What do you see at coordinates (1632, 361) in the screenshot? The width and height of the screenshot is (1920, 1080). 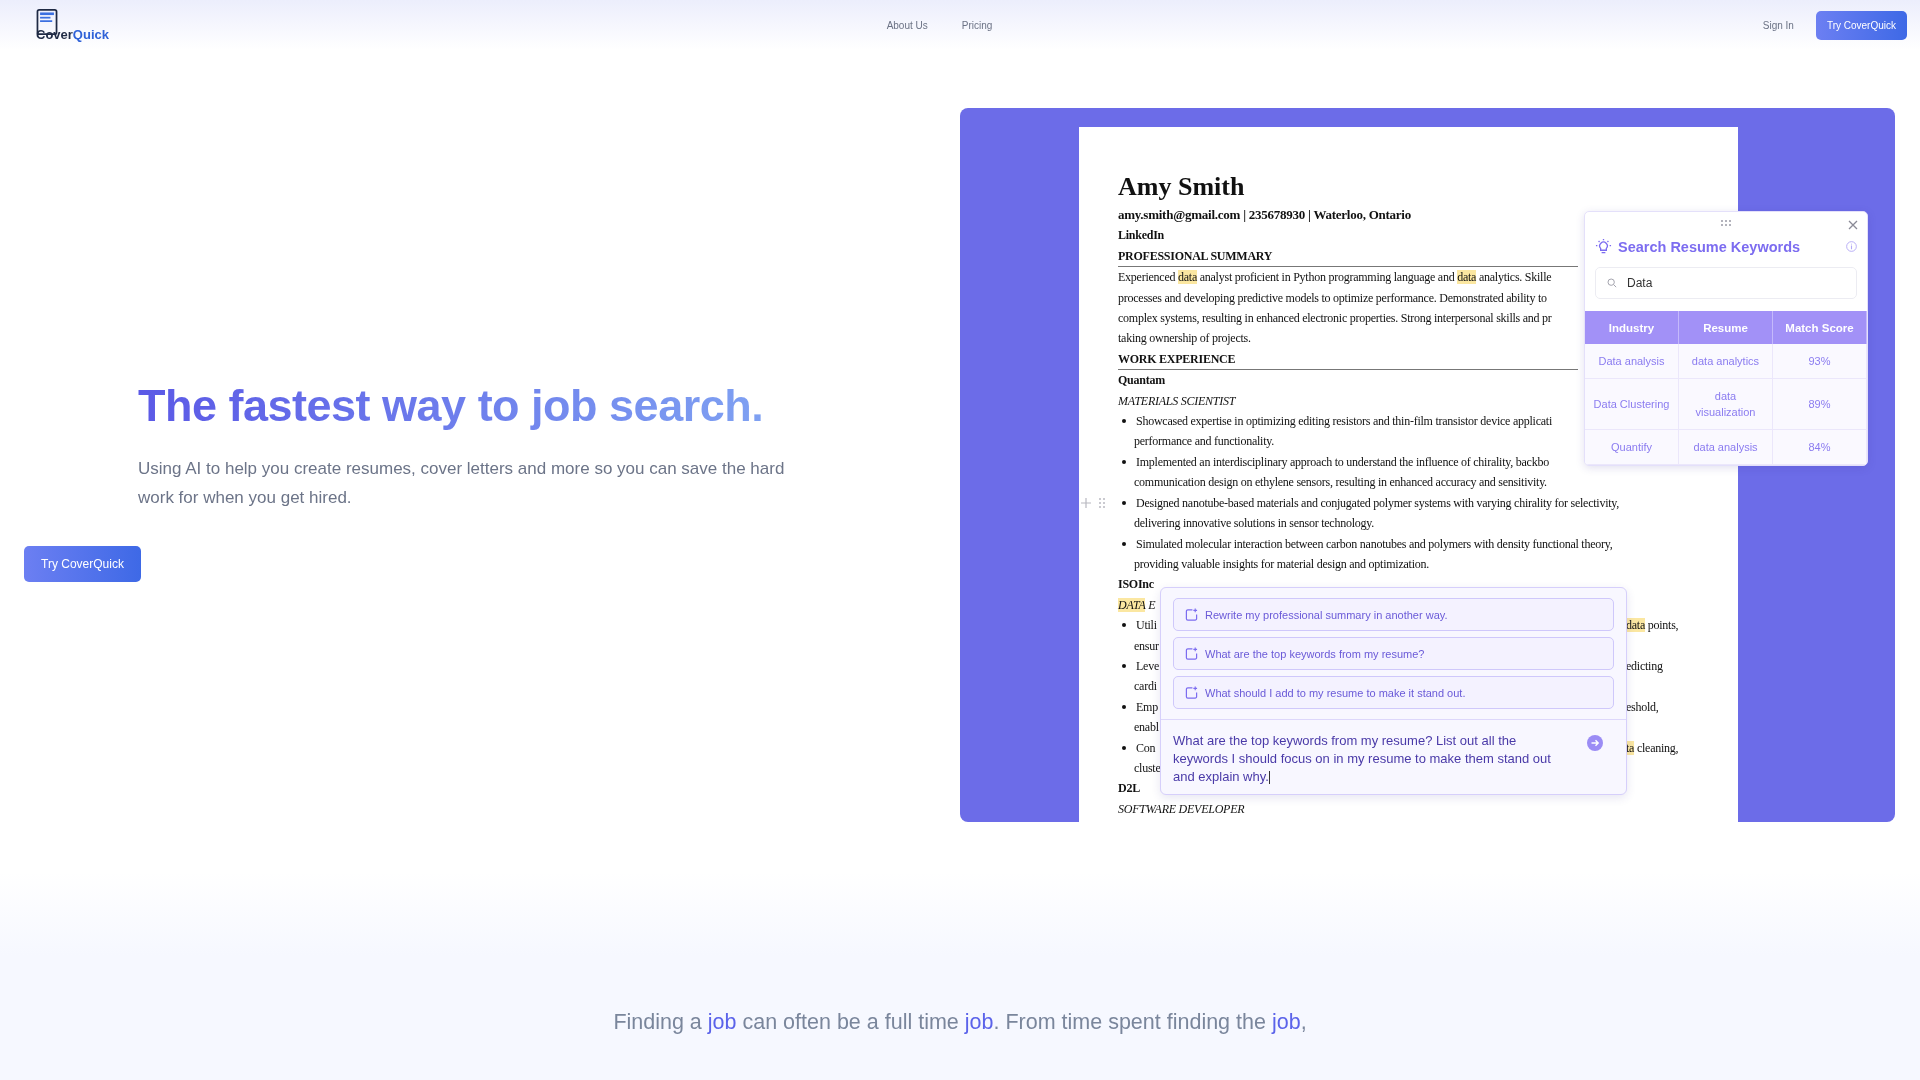 I see `table-cell: Data analysis` at bounding box center [1632, 361].